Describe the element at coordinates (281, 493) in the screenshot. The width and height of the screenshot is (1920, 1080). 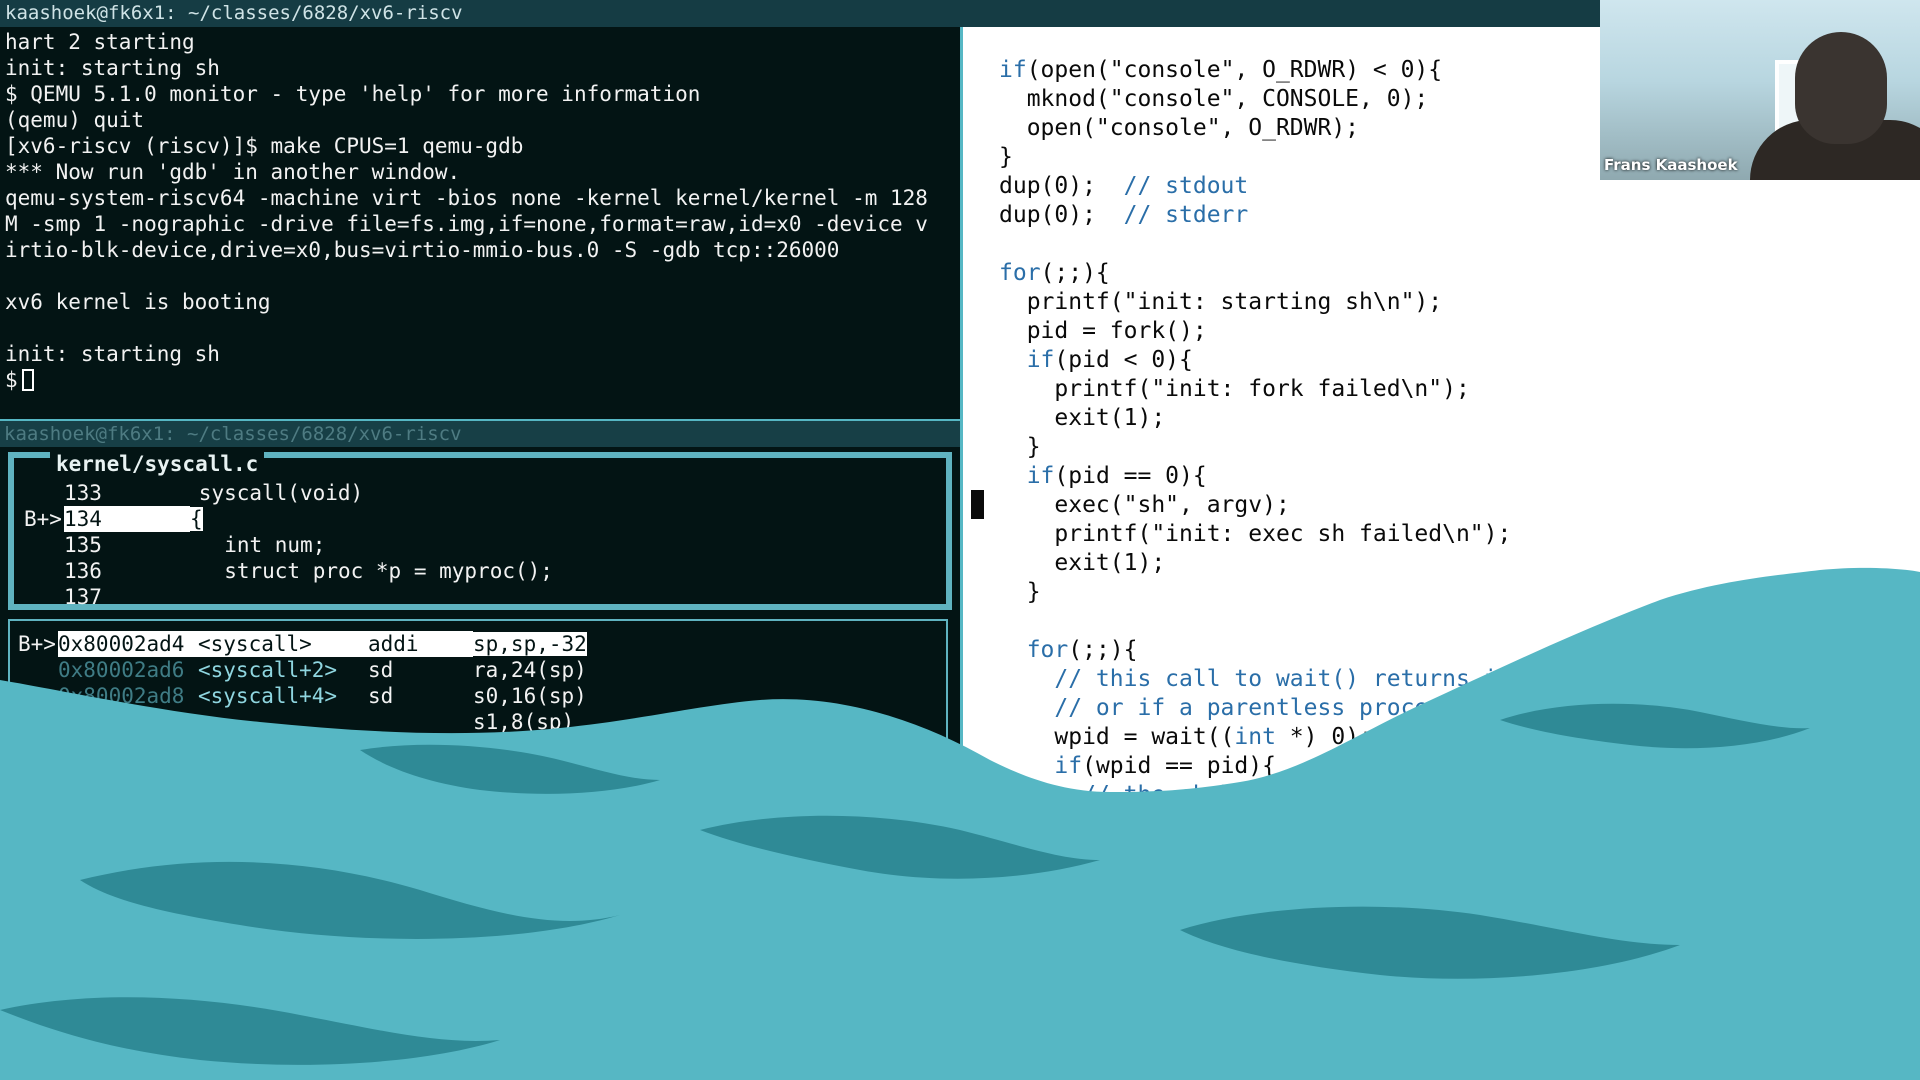
I see `source-line-text: syscall(void)` at that location.